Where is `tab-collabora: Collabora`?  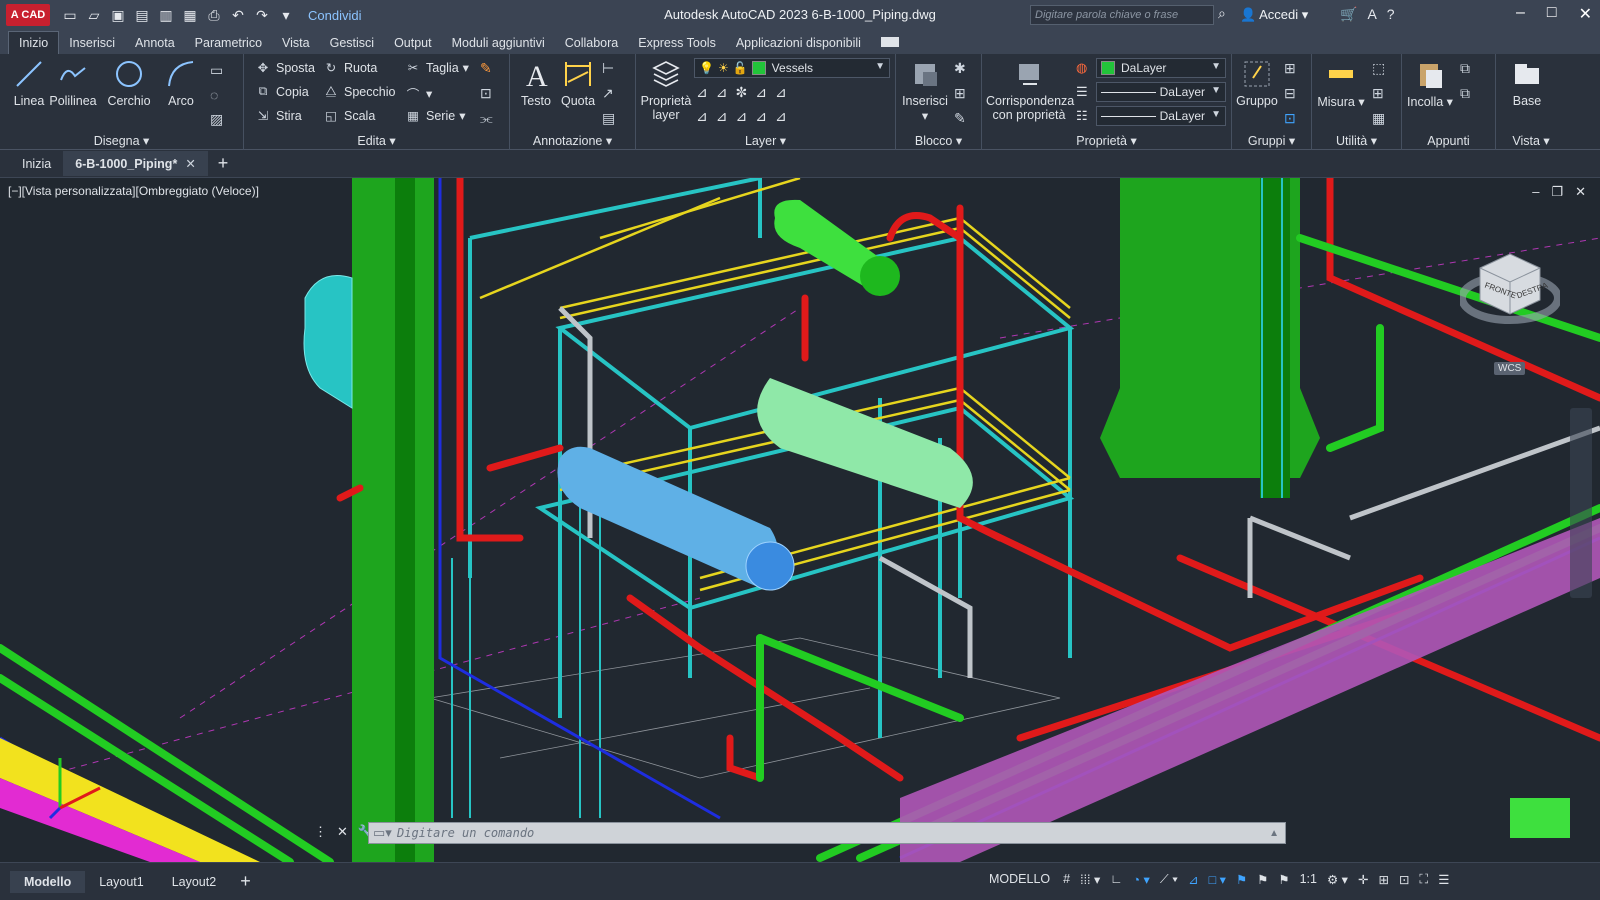 tab-collabora: Collabora is located at coordinates (592, 43).